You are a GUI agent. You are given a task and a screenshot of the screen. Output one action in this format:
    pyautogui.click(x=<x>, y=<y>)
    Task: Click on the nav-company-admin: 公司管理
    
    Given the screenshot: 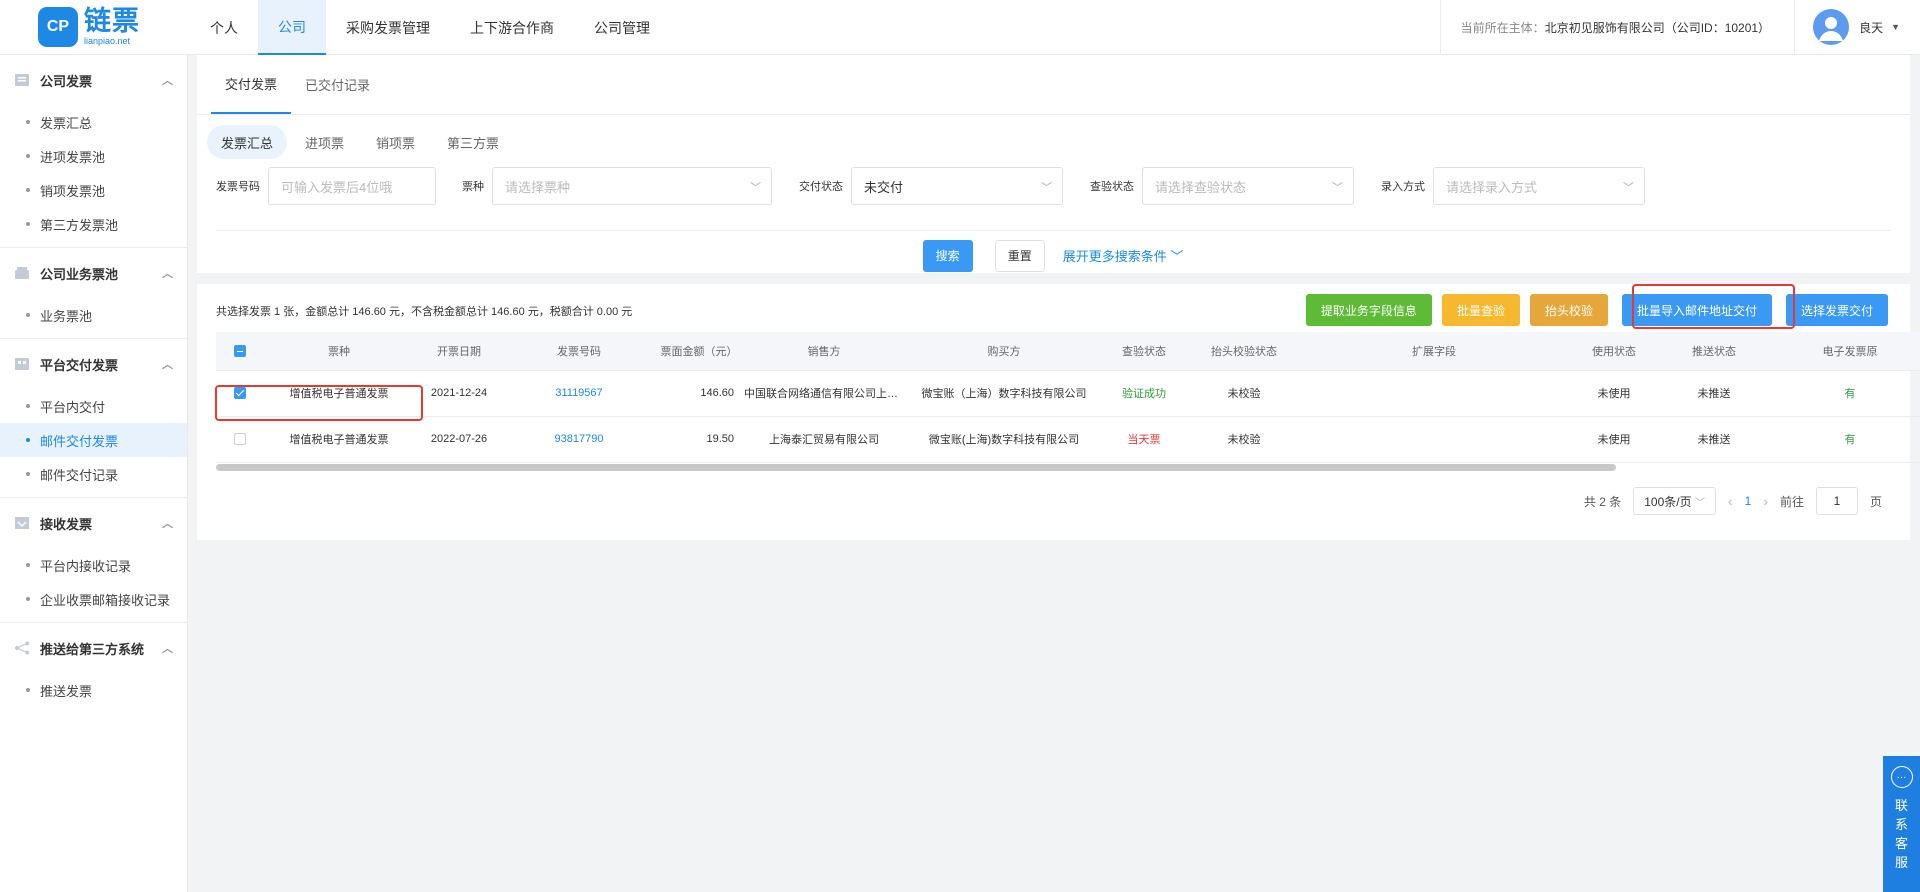 What is the action you would take?
    pyautogui.click(x=622, y=27)
    